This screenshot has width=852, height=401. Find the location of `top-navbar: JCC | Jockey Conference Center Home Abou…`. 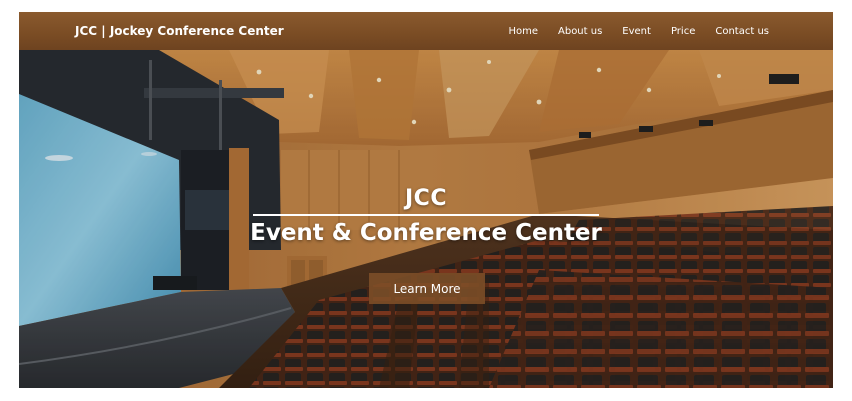

top-navbar: JCC | Jockey Conference Center Home Abou… is located at coordinates (426, 31).